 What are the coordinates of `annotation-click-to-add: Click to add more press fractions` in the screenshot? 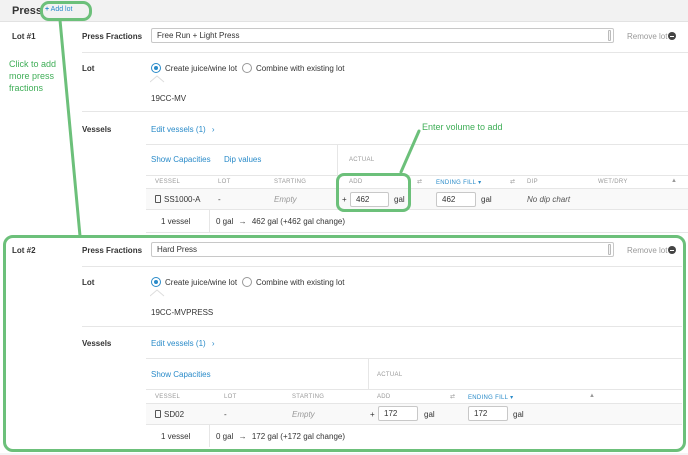 It's located at (33, 76).